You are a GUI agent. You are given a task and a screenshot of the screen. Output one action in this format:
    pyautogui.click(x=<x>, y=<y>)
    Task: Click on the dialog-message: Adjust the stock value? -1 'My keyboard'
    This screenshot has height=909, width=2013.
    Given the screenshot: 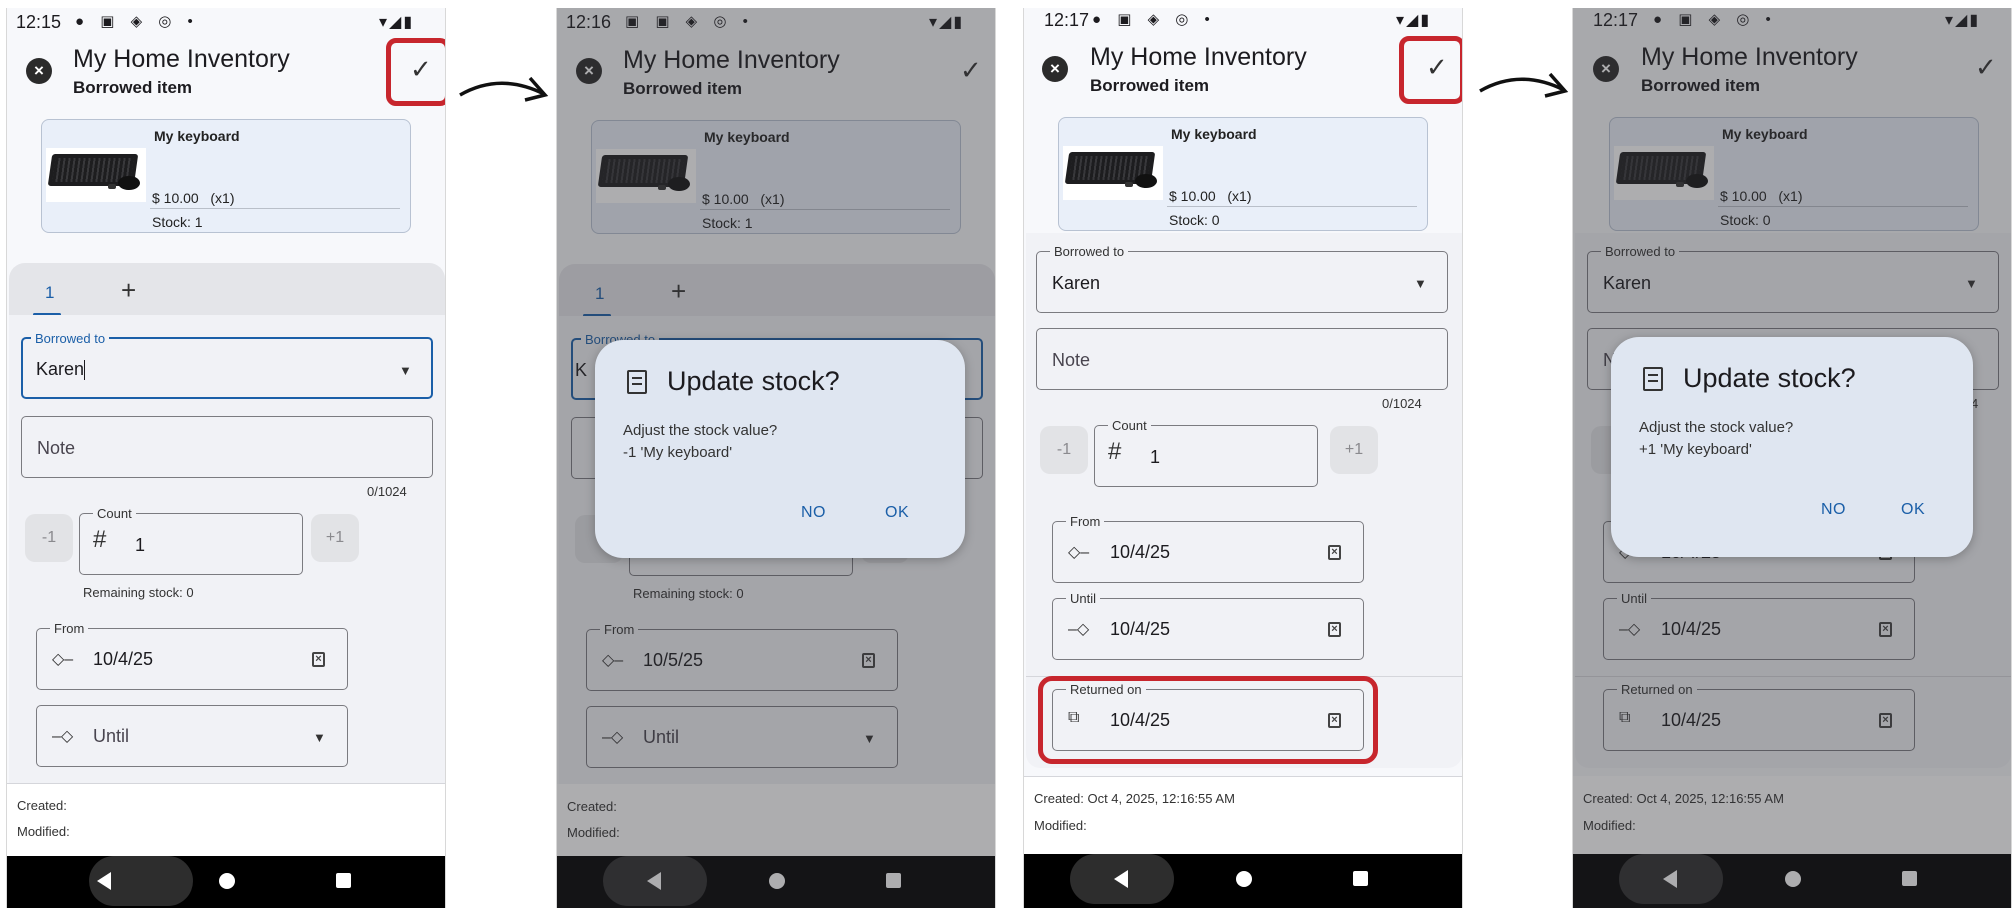 What is the action you would take?
    pyautogui.click(x=700, y=441)
    